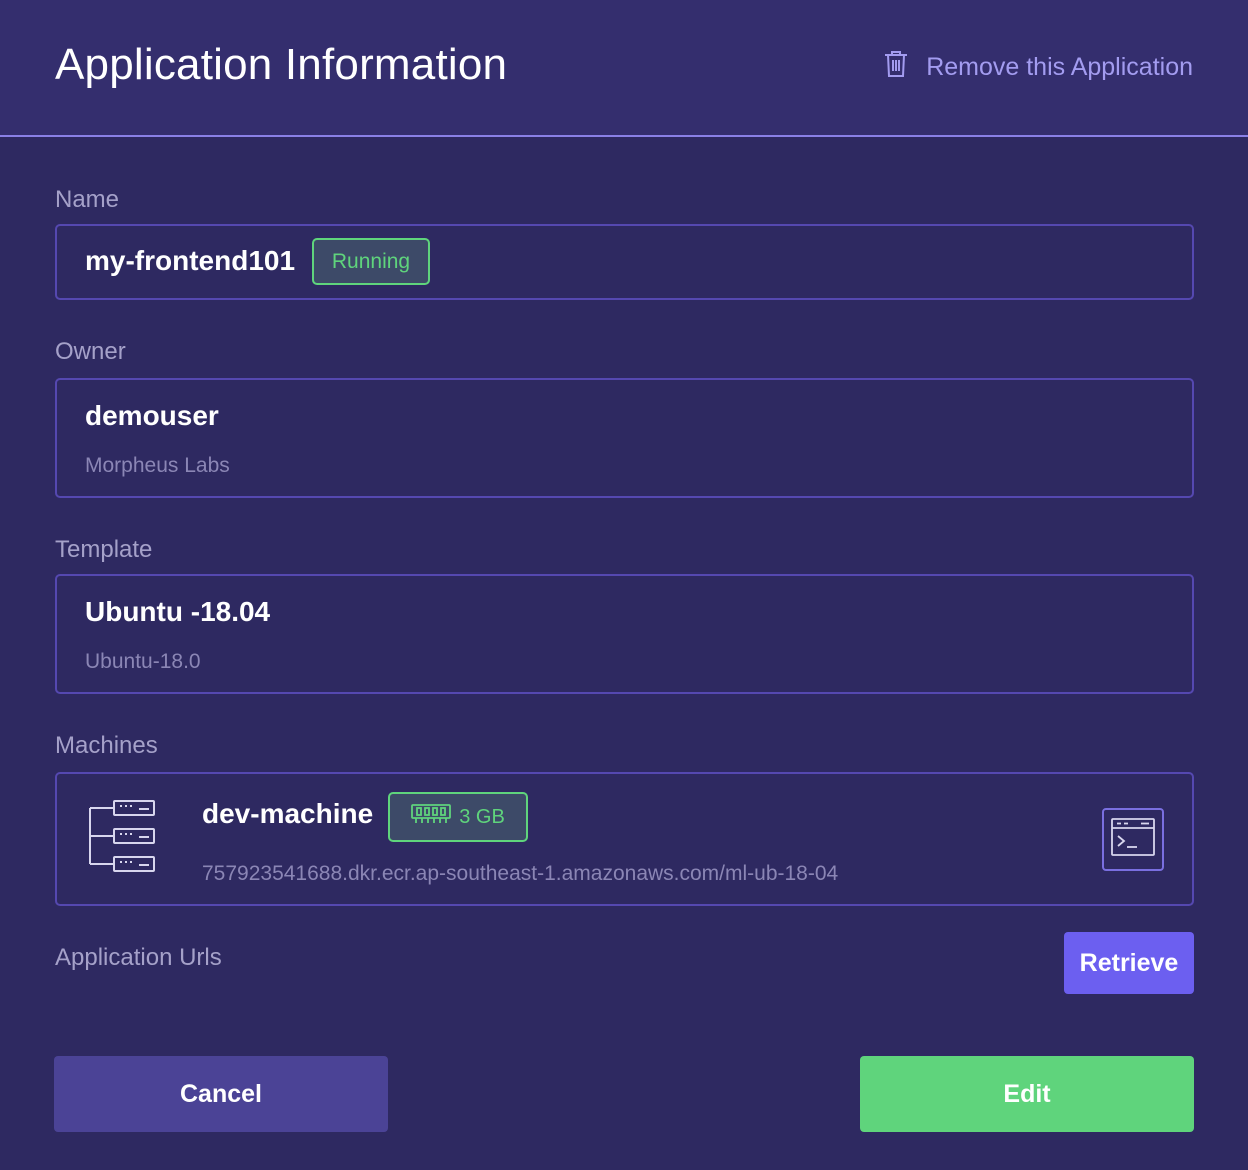 The image size is (1248, 1170). I want to click on owner-box: demouser Morpheus Labs, so click(624, 438).